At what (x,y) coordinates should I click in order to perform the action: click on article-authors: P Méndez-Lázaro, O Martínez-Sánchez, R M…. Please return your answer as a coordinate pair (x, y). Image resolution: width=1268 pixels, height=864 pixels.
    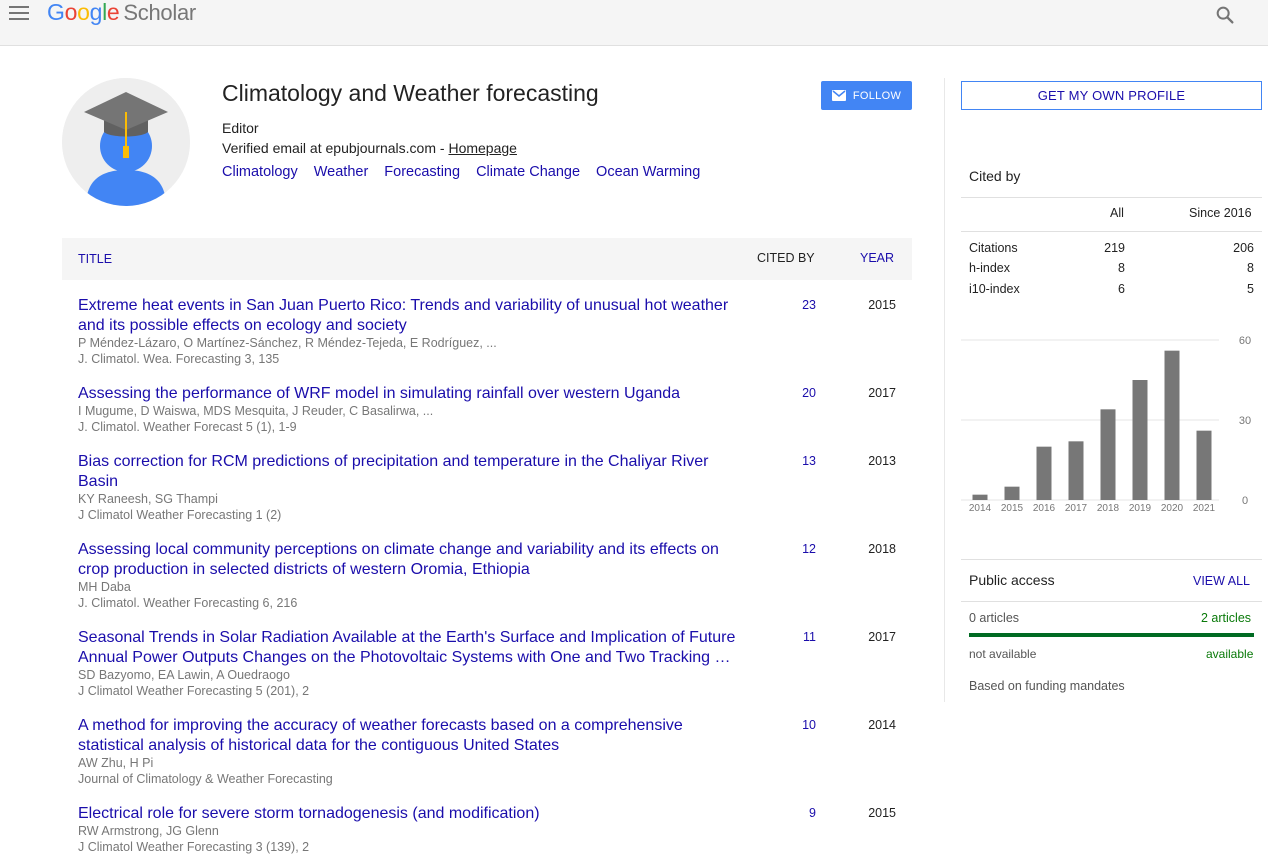
    Looking at the image, I should click on (287, 343).